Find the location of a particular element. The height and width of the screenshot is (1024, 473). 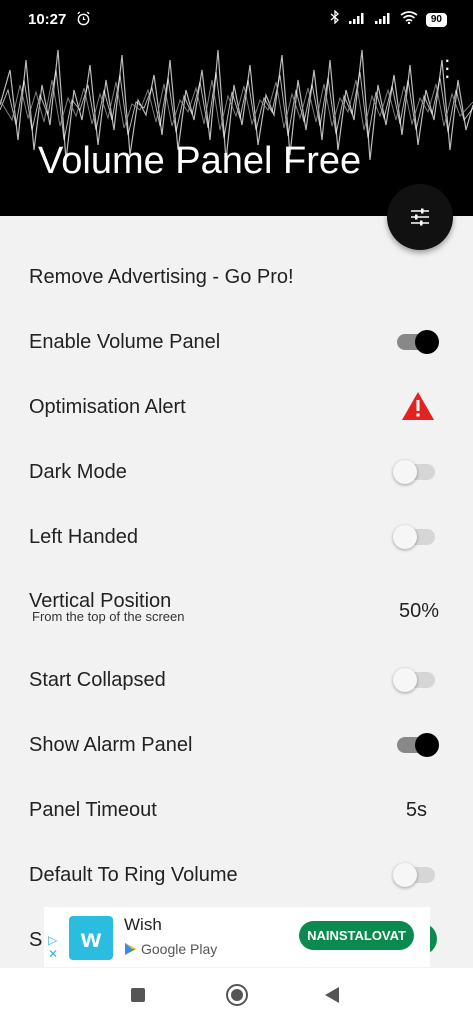

home-button is located at coordinates (237, 995).